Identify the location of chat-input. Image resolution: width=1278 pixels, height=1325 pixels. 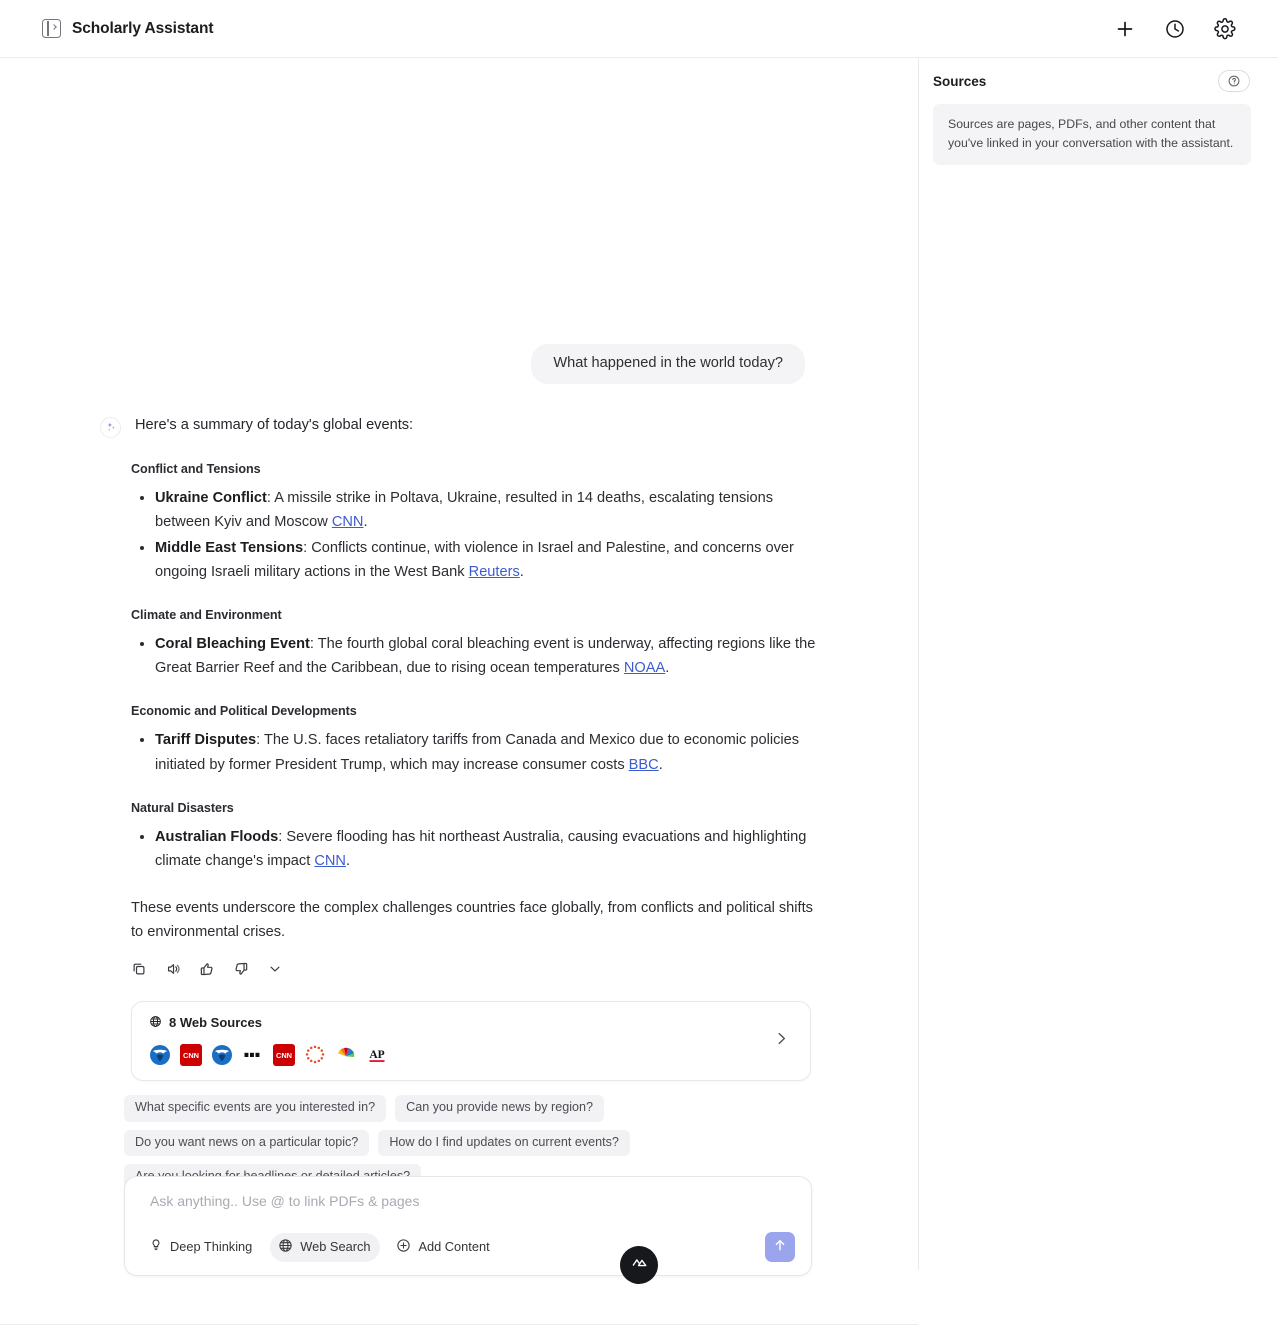
(468, 1201).